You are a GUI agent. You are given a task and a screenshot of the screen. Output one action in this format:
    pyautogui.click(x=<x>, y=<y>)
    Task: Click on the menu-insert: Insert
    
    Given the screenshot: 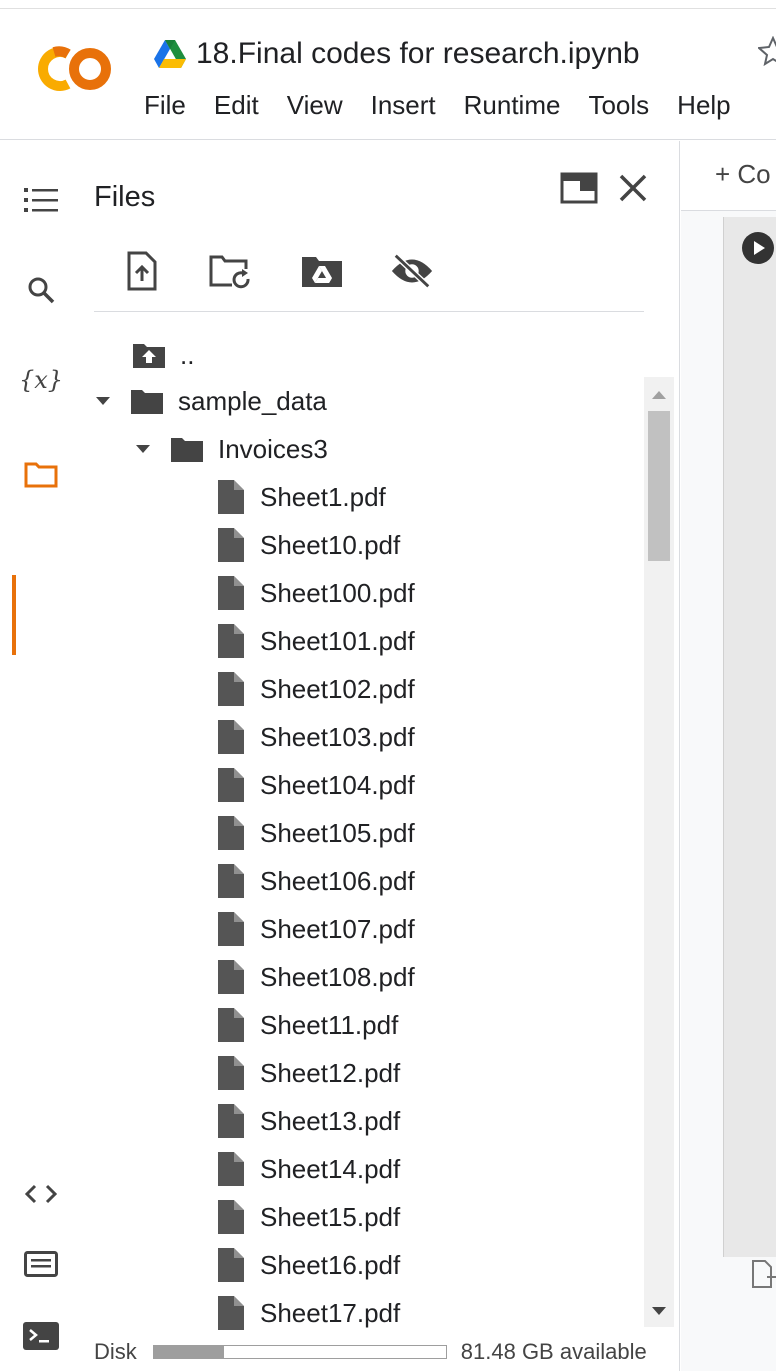 What is the action you would take?
    pyautogui.click(x=403, y=105)
    